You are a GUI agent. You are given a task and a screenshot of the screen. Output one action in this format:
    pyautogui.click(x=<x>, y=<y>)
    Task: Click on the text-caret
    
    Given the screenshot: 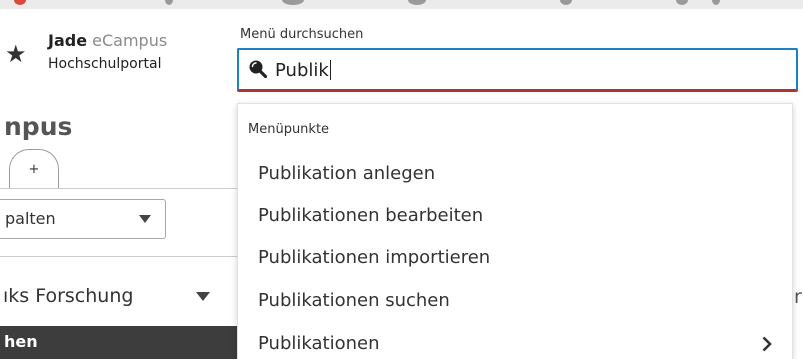 What is the action you would take?
    pyautogui.click(x=330, y=70)
    